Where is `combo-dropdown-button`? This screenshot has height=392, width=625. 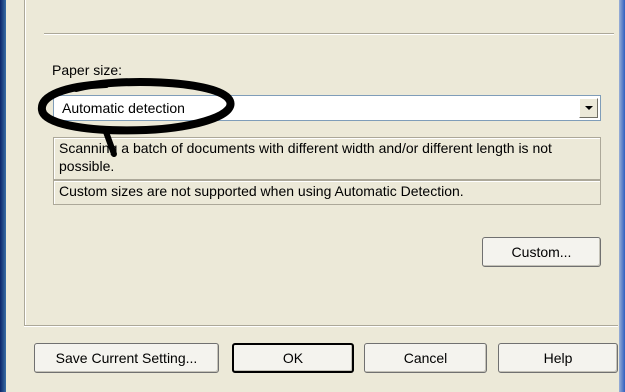 combo-dropdown-button is located at coordinates (588, 108).